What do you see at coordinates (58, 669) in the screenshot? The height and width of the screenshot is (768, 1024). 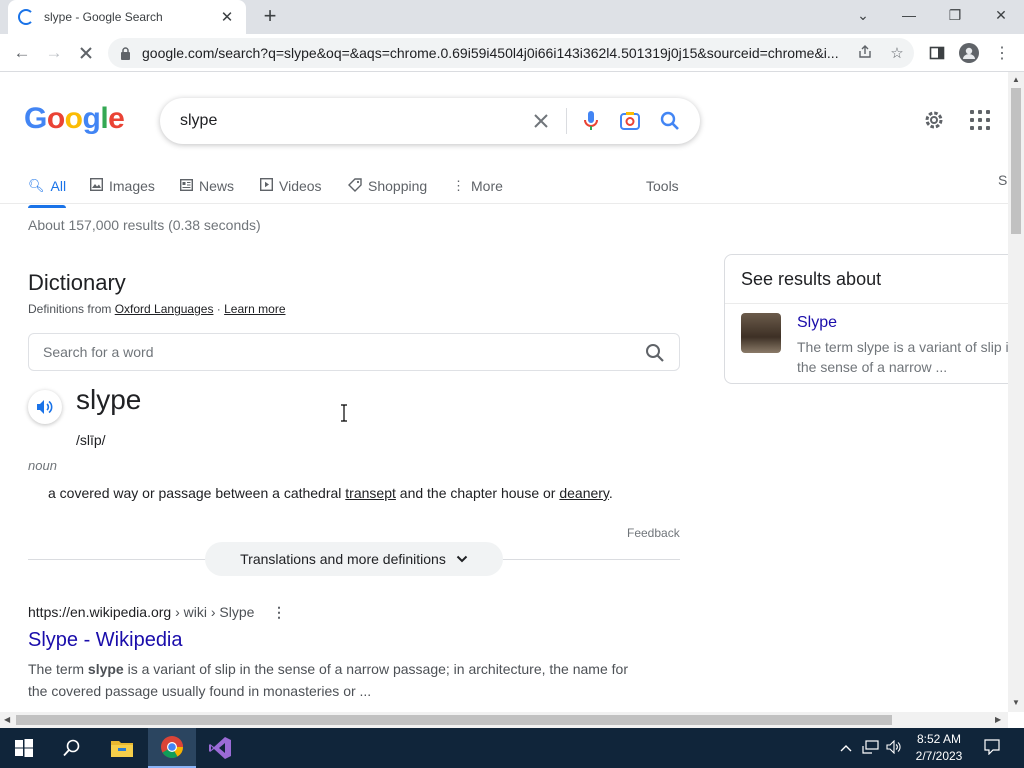 I see `snippet-part: The term` at bounding box center [58, 669].